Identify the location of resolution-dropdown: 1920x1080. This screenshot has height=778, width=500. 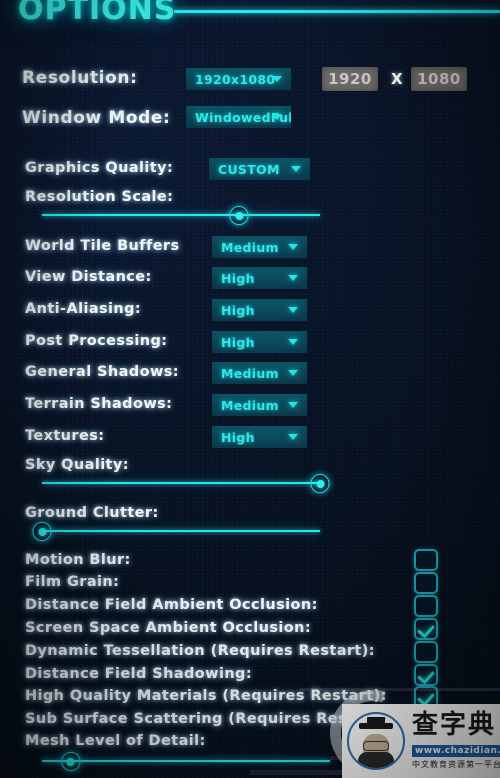
(238, 79).